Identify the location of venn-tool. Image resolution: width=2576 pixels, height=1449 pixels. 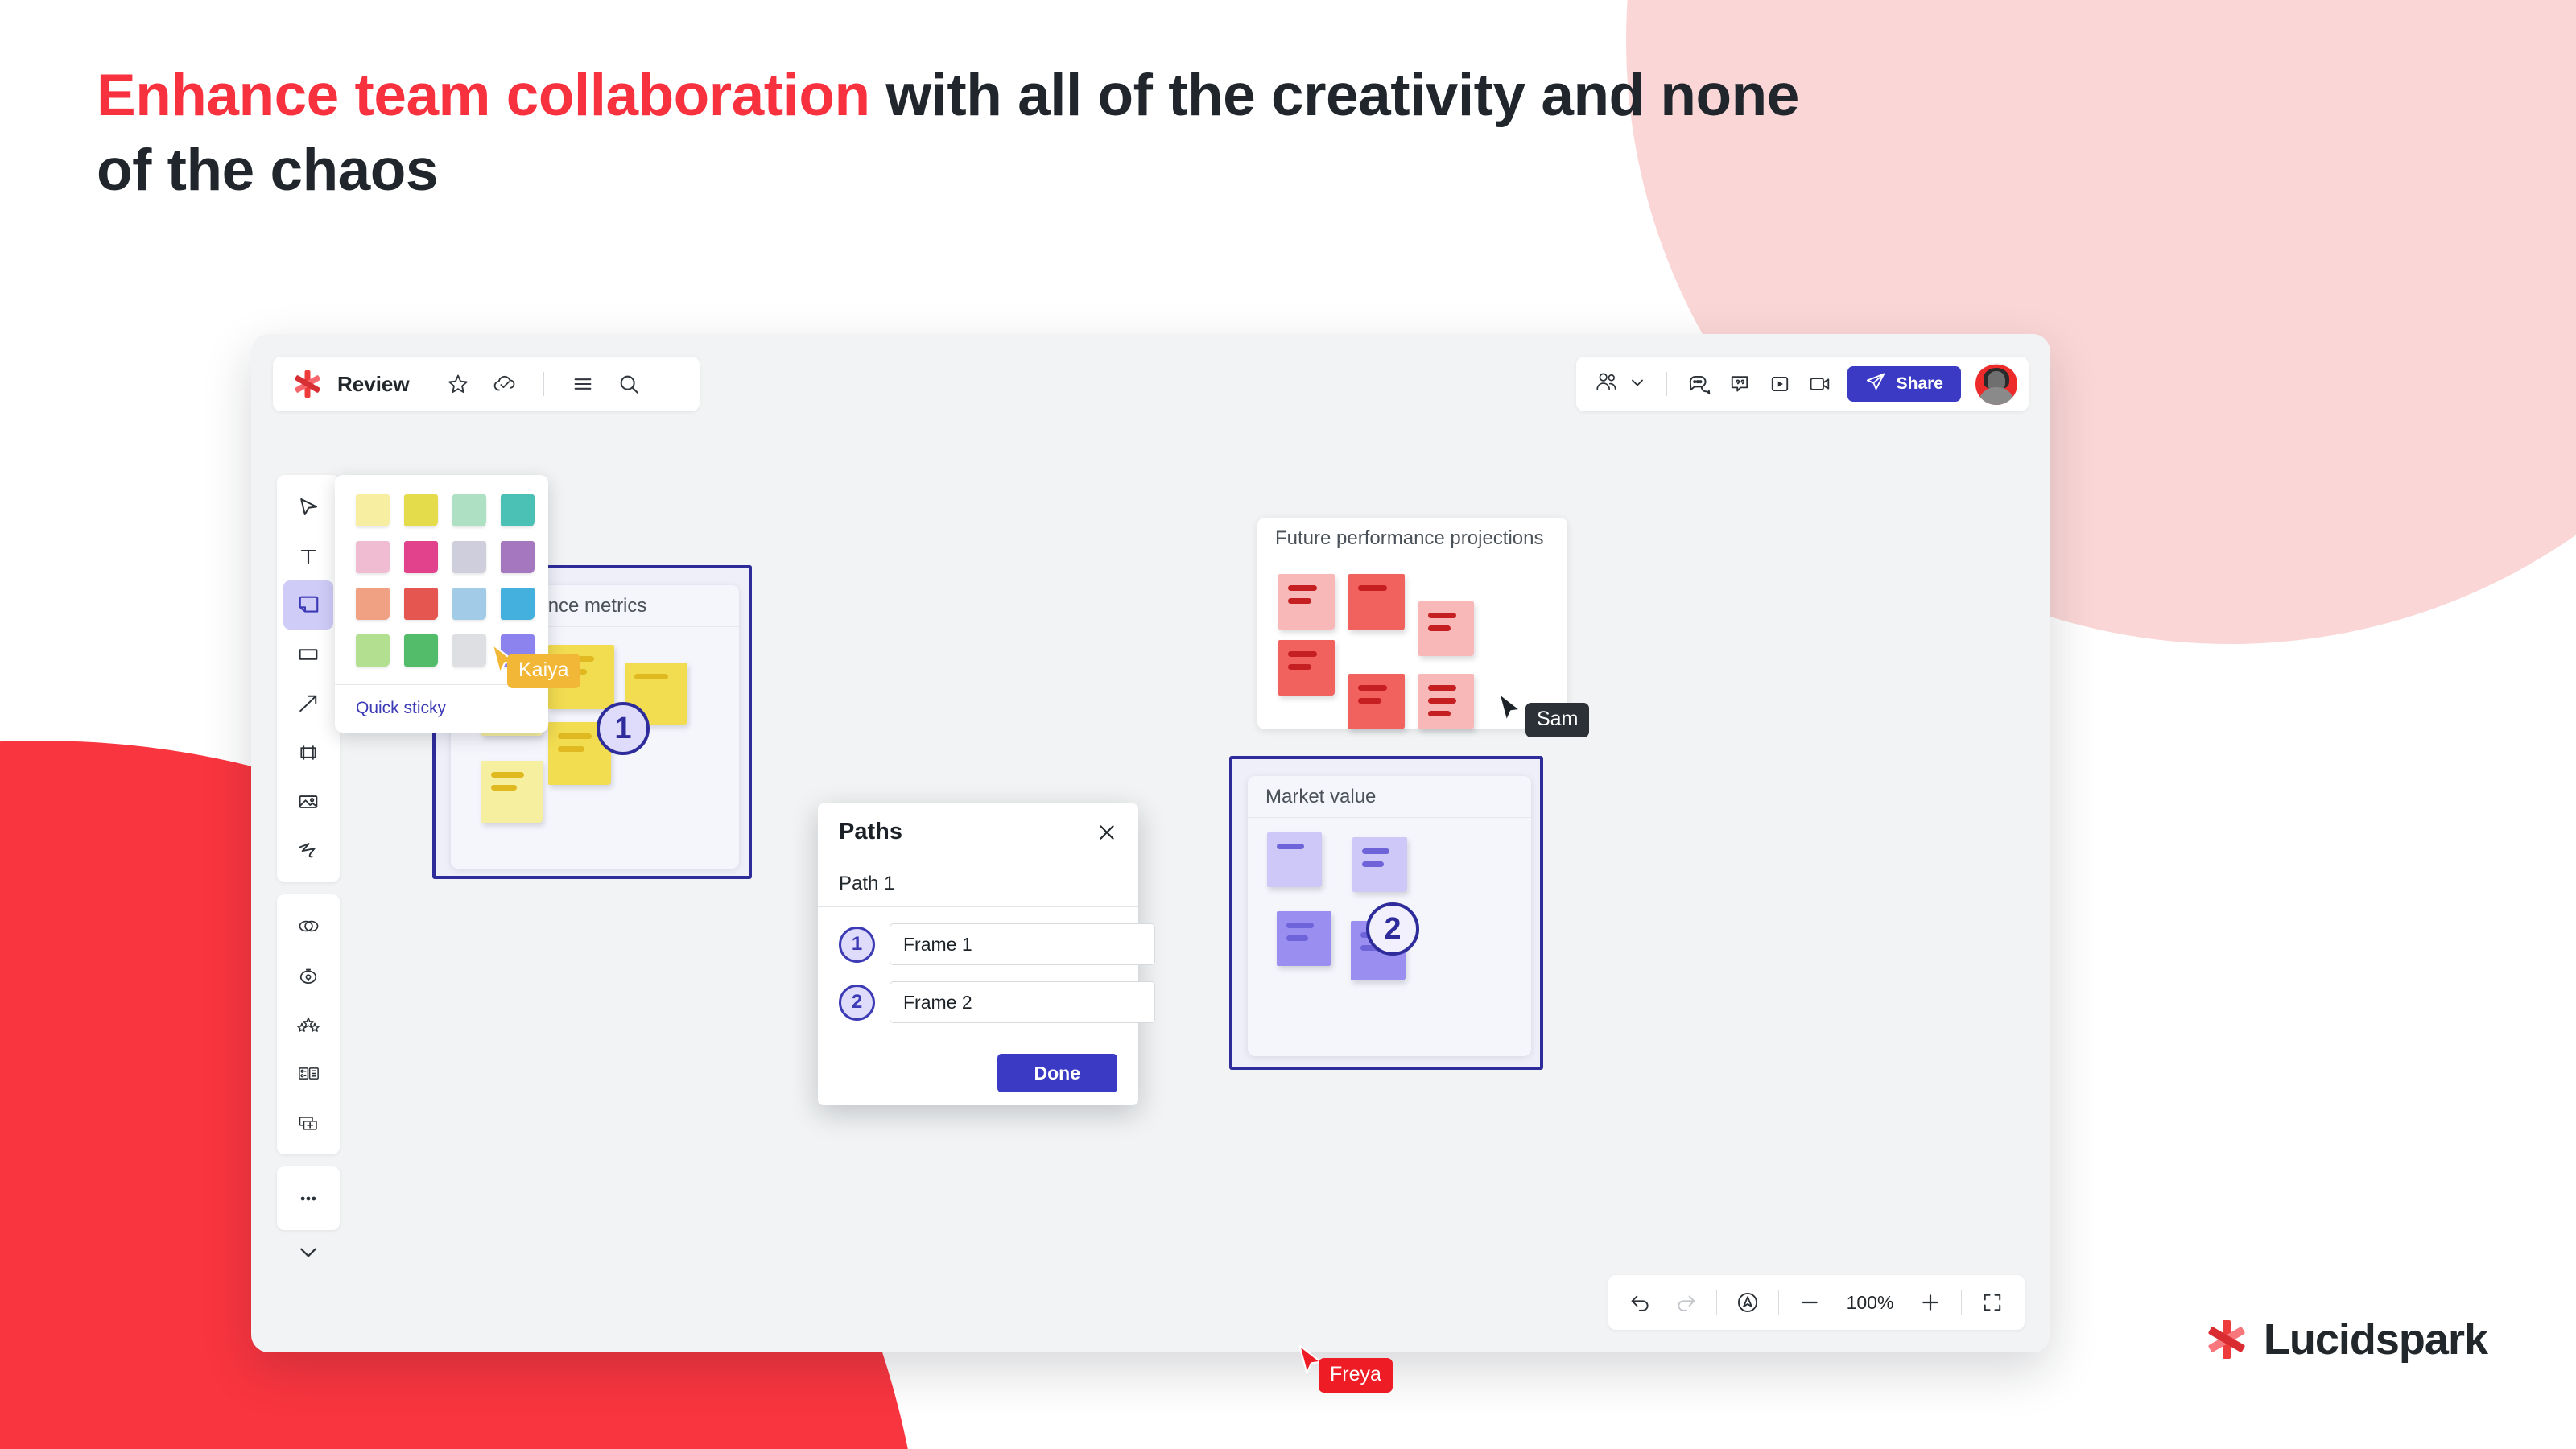
(308, 926).